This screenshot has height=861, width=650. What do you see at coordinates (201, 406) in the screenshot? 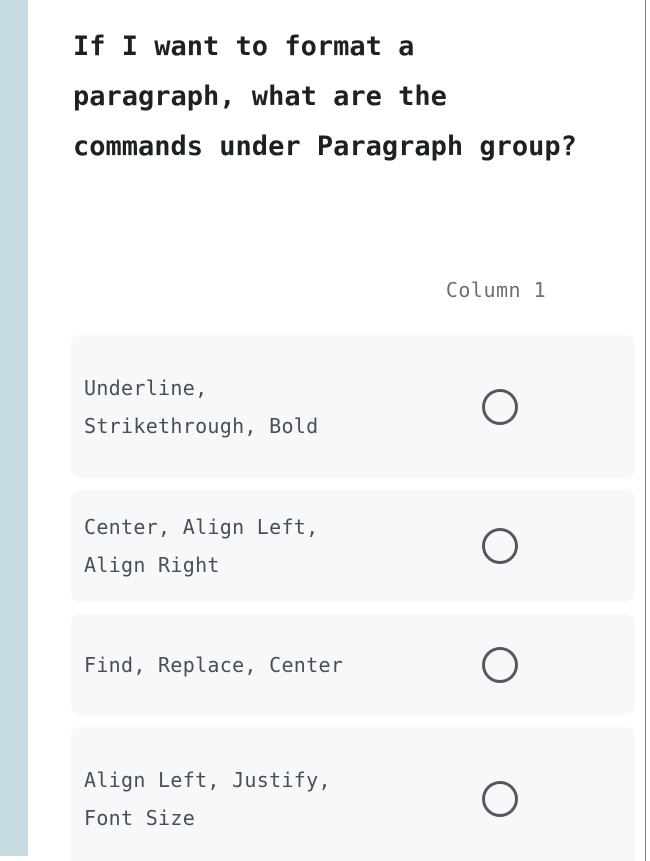
I see `answer-option-label: Underline, Strikethrough, Bold` at bounding box center [201, 406].